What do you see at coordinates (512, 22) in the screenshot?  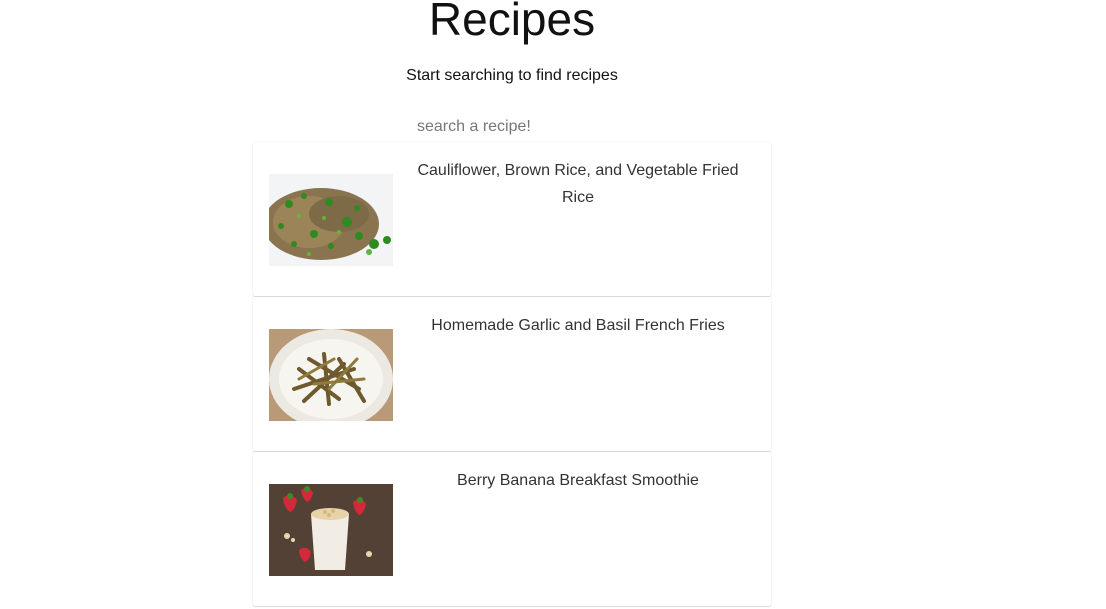 I see `page-title: Recipes` at bounding box center [512, 22].